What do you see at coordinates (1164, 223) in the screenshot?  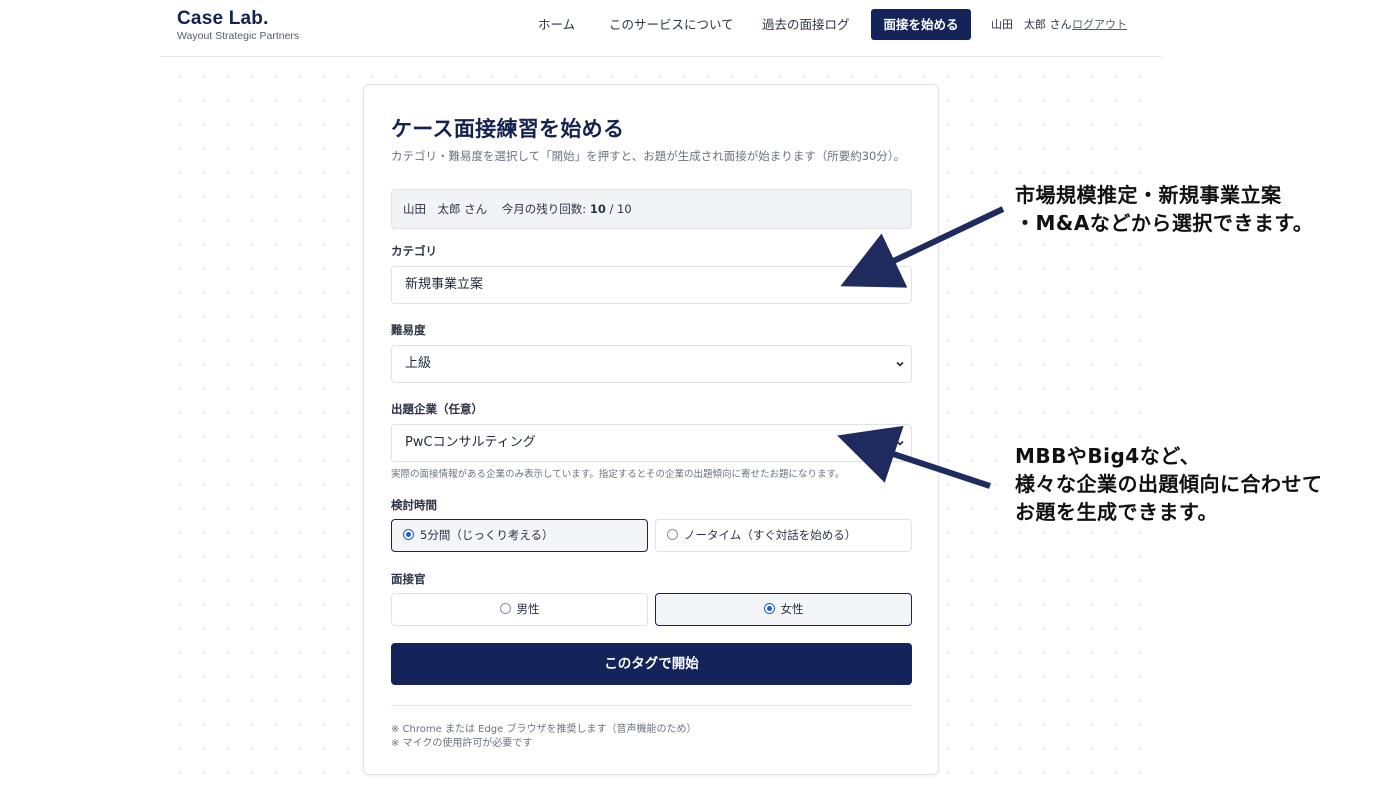 I see `annotation-category-line: ・M&Aなどから選択できます。` at bounding box center [1164, 223].